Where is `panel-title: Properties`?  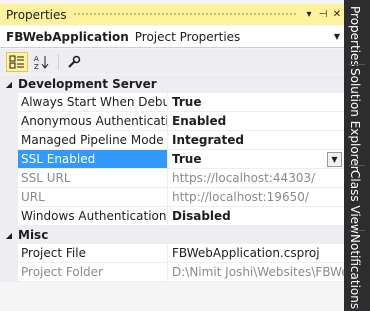
panel-title: Properties is located at coordinates (36, 14).